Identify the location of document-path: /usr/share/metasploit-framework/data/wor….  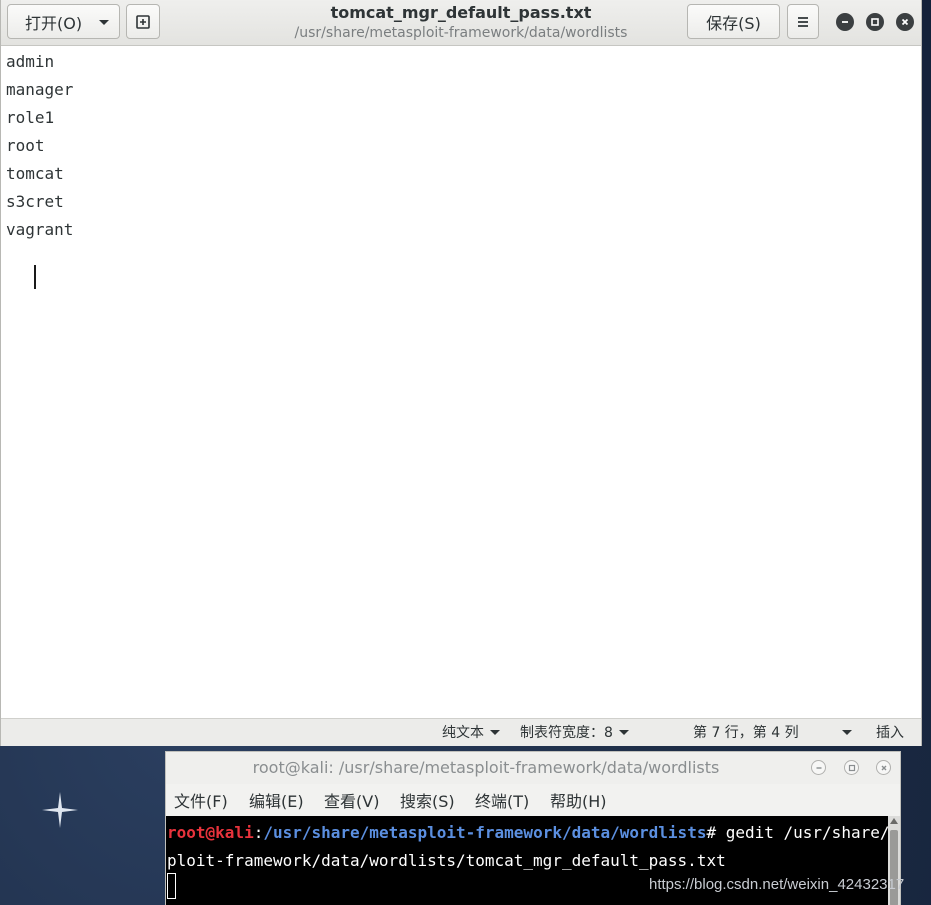
(461, 33).